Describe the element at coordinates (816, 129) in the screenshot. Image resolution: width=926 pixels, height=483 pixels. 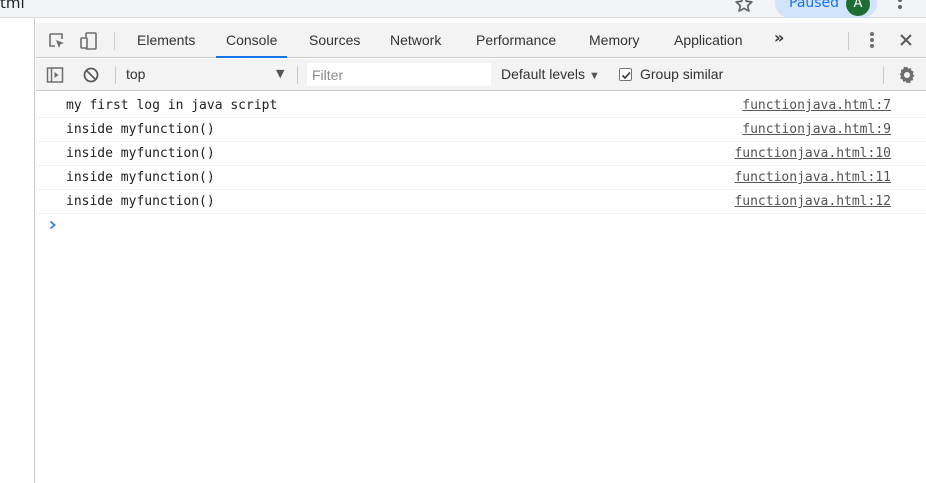
I see `source-link: functionjava.html:9` at that location.